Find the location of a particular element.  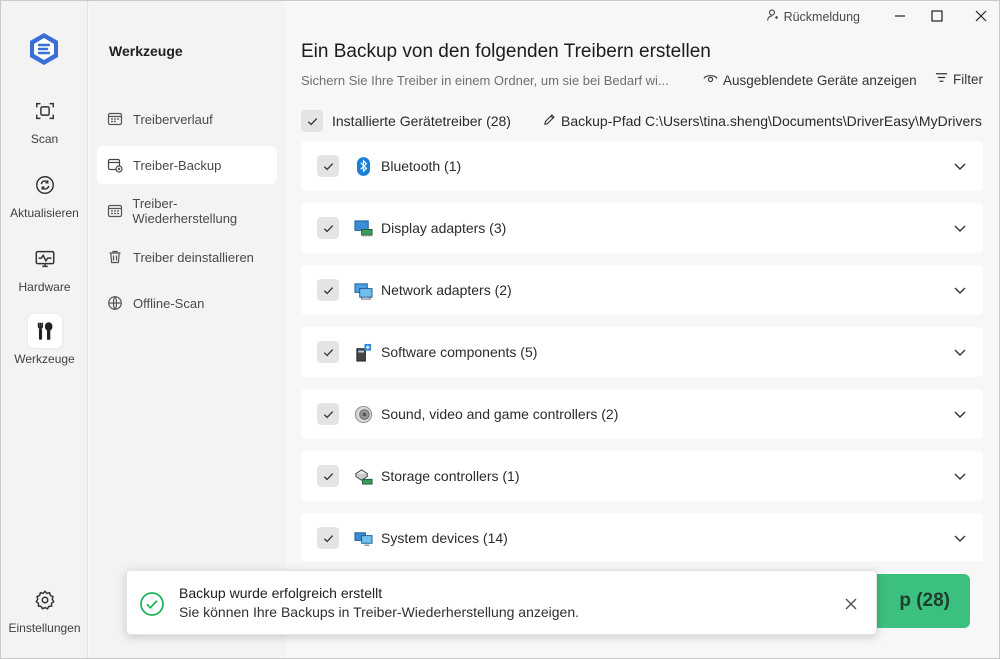

backup-button-label: p (28) is located at coordinates (924, 600).